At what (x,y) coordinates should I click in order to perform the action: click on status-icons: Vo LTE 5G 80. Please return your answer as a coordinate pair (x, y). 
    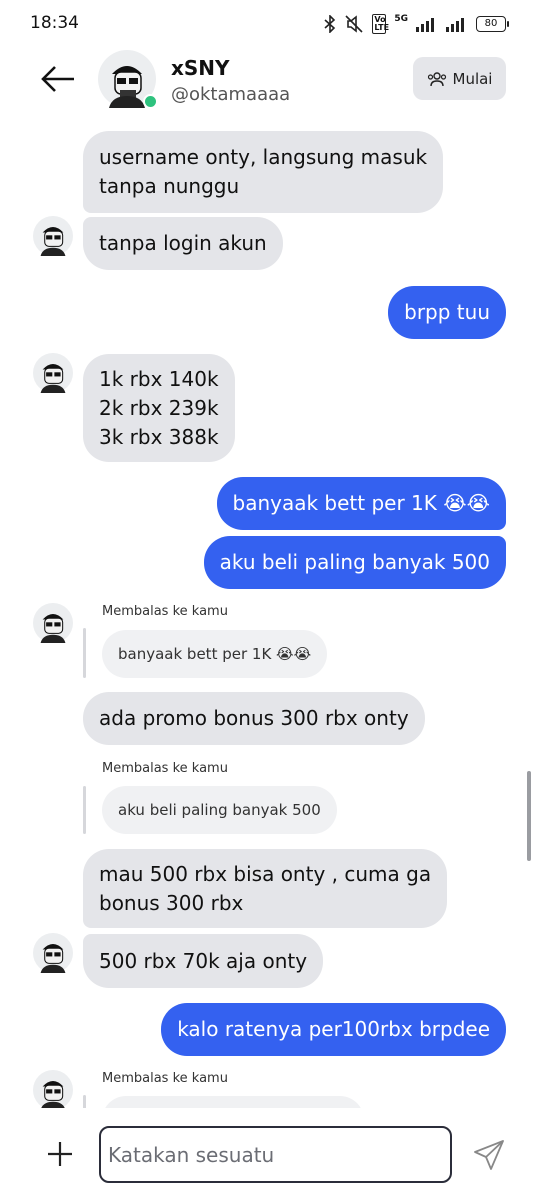
    Looking at the image, I should click on (416, 24).